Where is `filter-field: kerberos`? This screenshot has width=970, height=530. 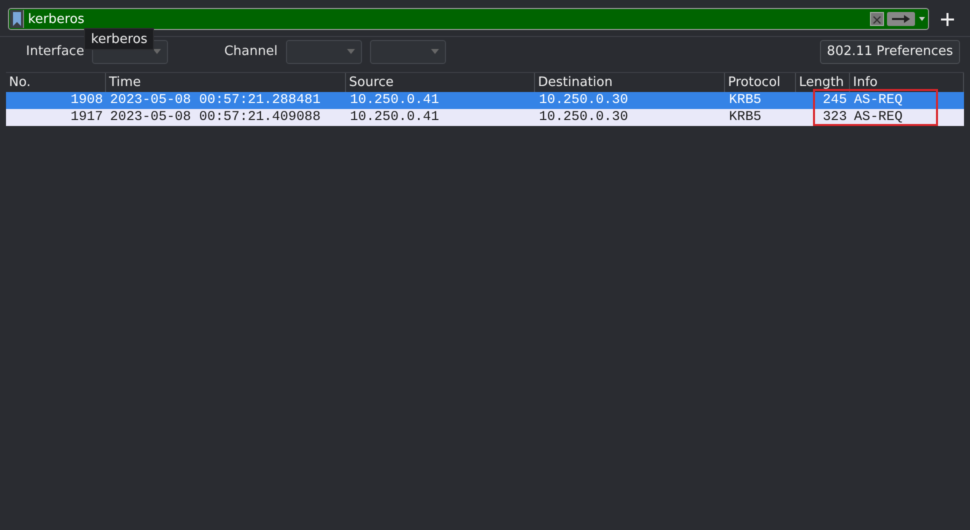
filter-field: kerberos is located at coordinates (468, 19).